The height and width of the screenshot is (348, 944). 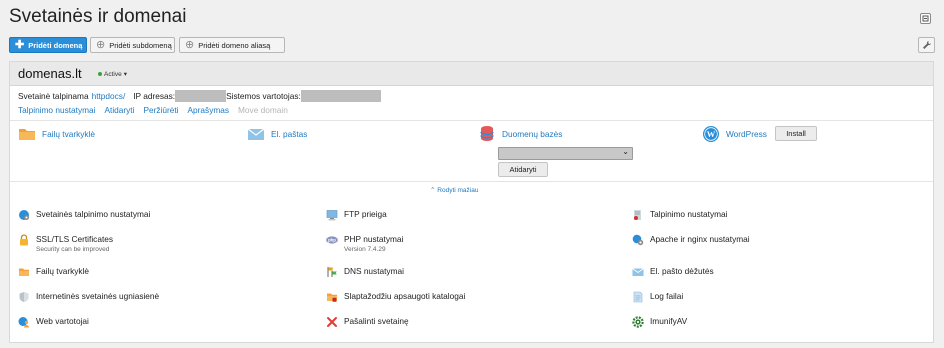 I want to click on tool-apache-nginx: Apache ir nginx nustatymai, so click(x=691, y=240).